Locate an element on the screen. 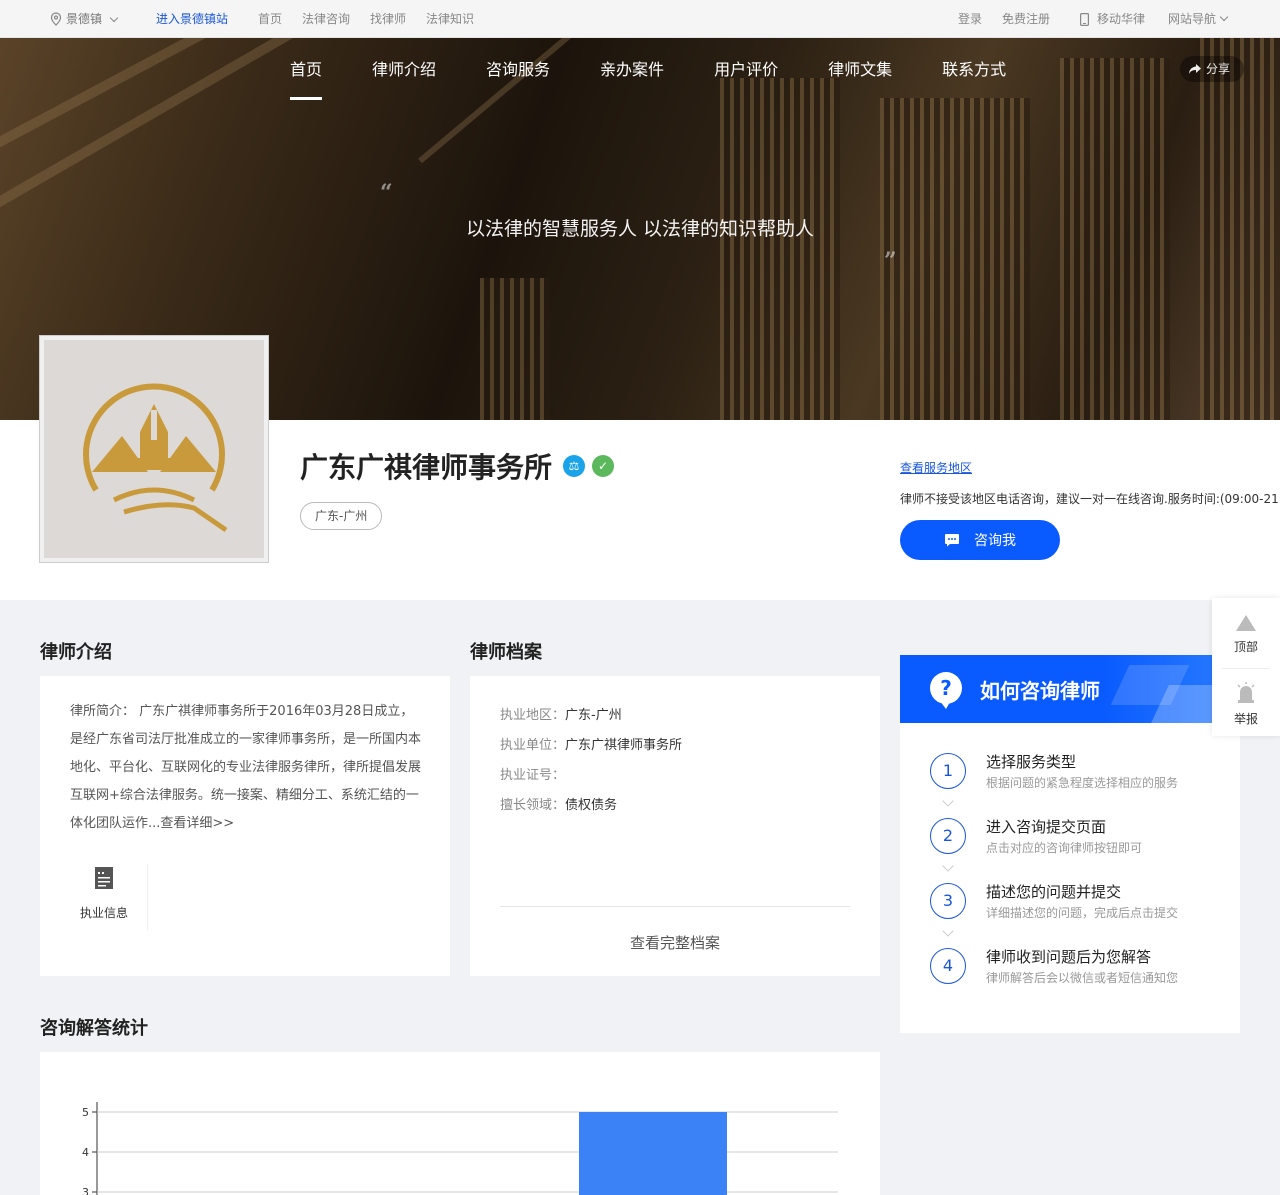 This screenshot has width=1280, height=1195. step-title: 选择服务类型 is located at coordinates (1031, 762).